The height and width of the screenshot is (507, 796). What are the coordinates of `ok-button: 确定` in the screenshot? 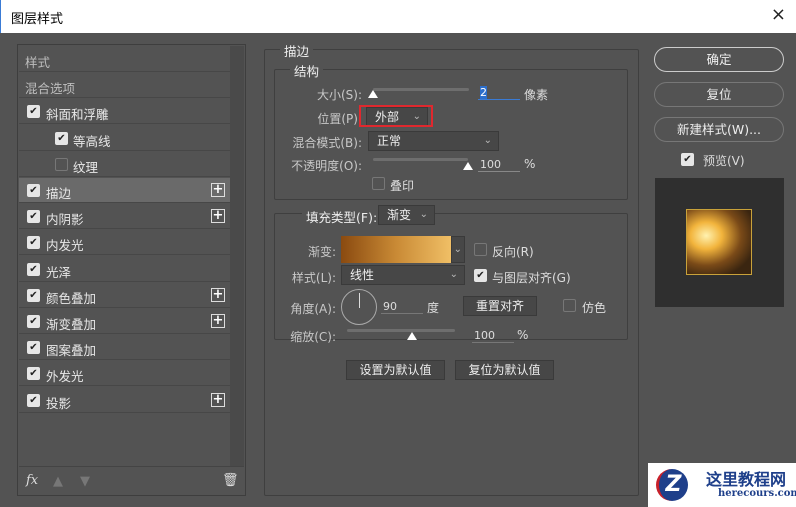 It's located at (719, 59).